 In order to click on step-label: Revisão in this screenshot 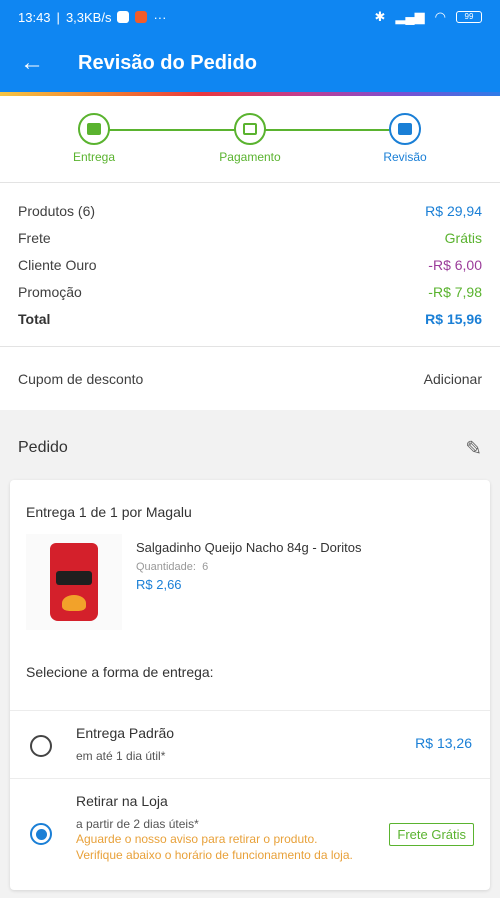, I will do `click(405, 157)`.